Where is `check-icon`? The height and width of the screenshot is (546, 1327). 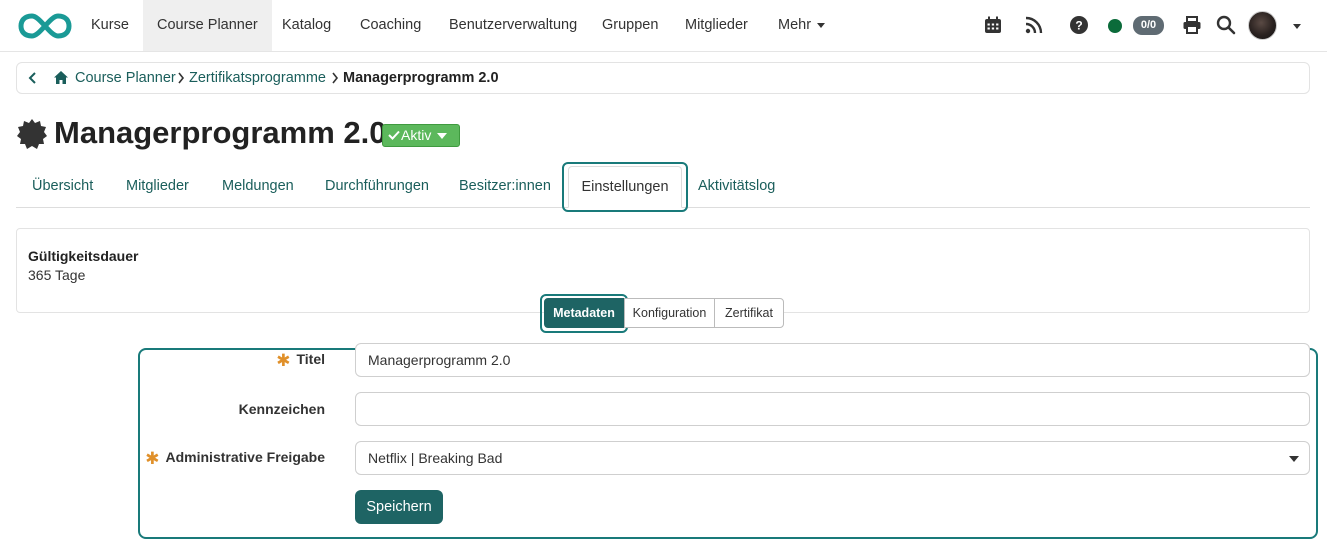 check-icon is located at coordinates (394, 135).